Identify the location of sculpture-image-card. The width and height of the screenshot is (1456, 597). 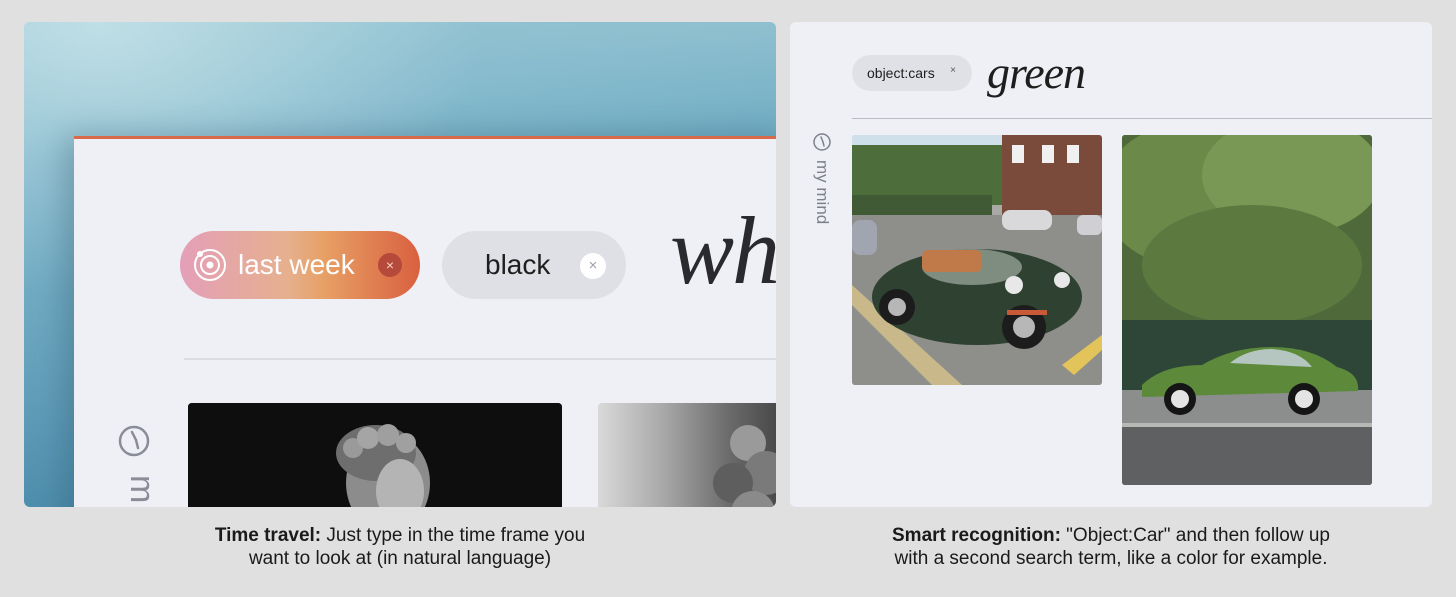
(687, 455).